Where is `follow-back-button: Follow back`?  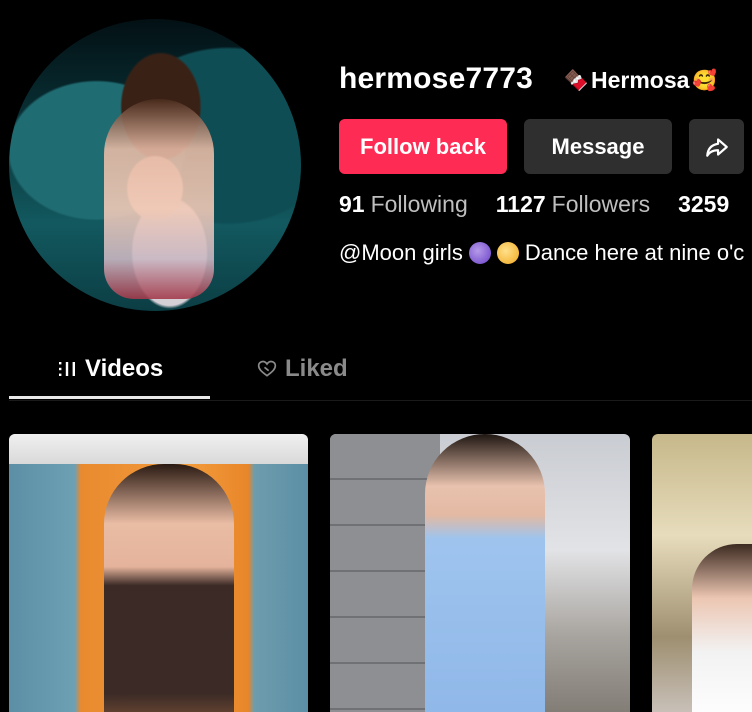
follow-back-button: Follow back is located at coordinates (423, 146).